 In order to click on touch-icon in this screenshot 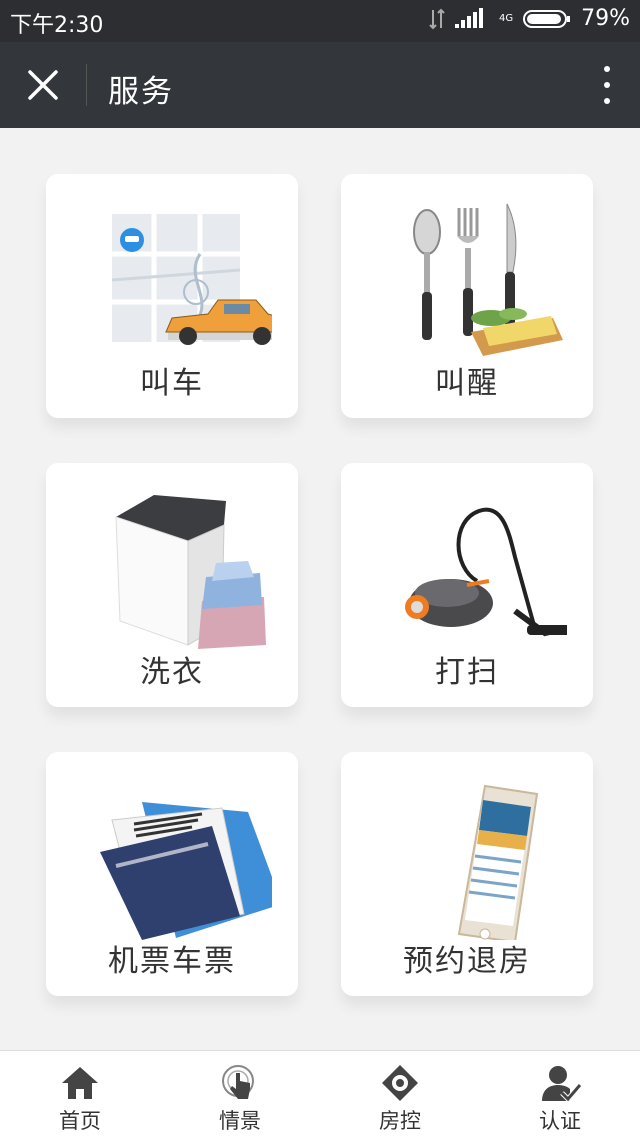, I will do `click(238, 1082)`.